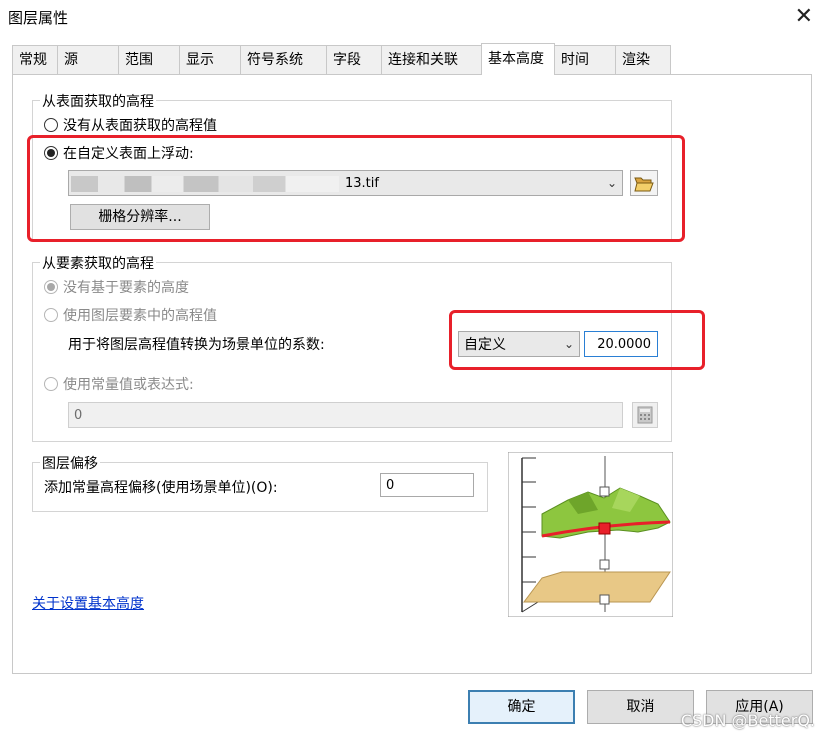 This screenshot has width=825, height=738. I want to click on radio-layer-elevation: 使用图层要素中的高程值, so click(130, 315).